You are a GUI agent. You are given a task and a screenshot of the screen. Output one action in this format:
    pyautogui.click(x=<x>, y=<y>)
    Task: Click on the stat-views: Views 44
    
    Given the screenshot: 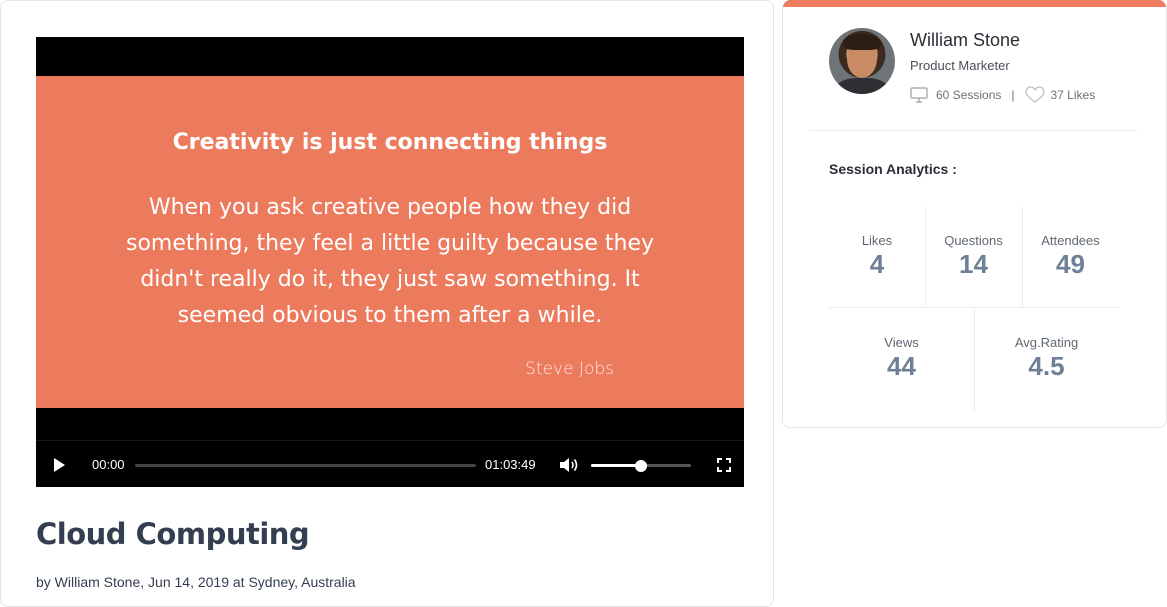 What is the action you would take?
    pyautogui.click(x=901, y=358)
    